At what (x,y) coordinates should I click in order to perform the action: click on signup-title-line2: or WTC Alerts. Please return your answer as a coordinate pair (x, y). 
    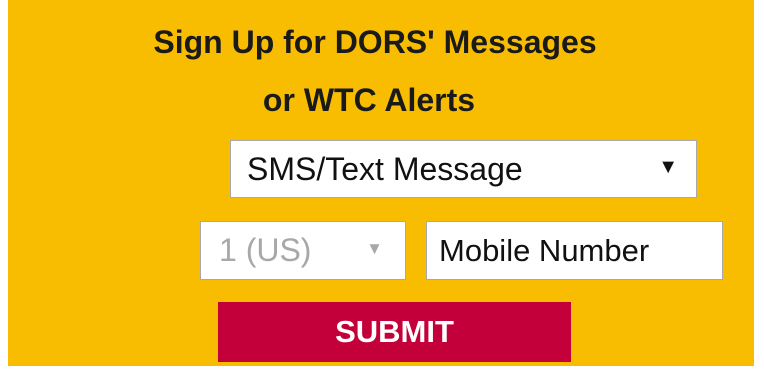
    Looking at the image, I should click on (369, 100).